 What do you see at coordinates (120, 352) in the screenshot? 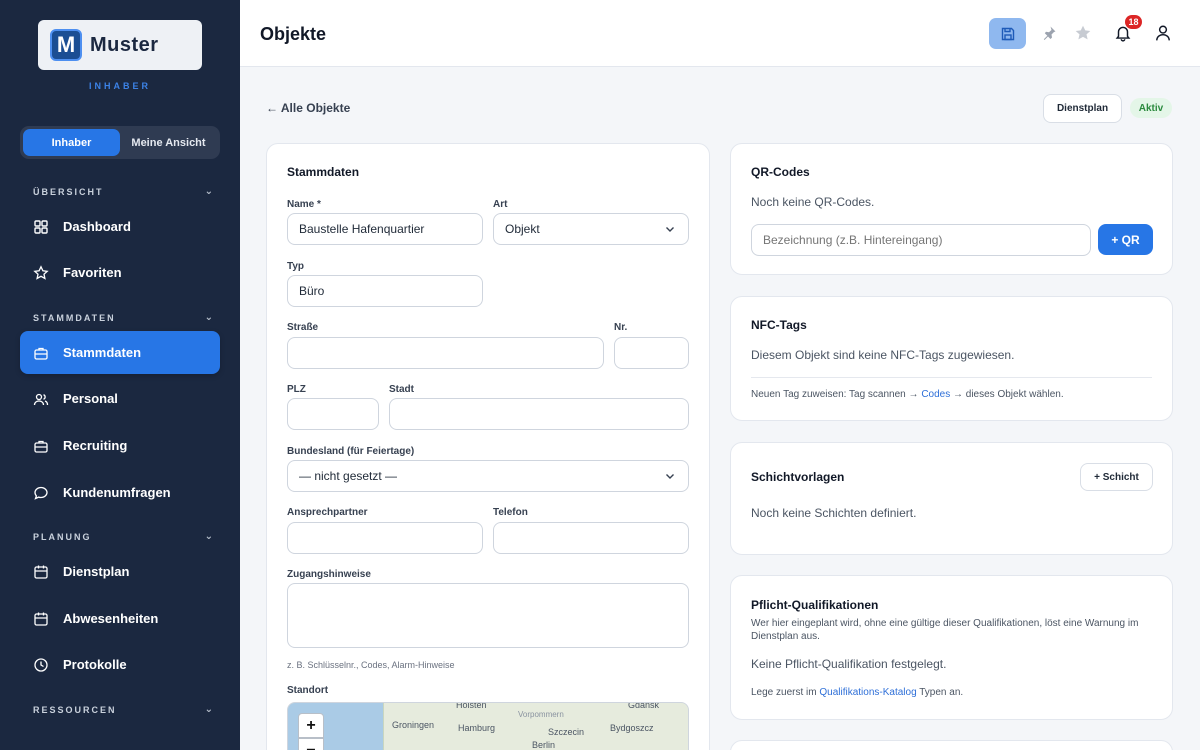
I see `sidebar-item-stammdaten: Stammdaten` at bounding box center [120, 352].